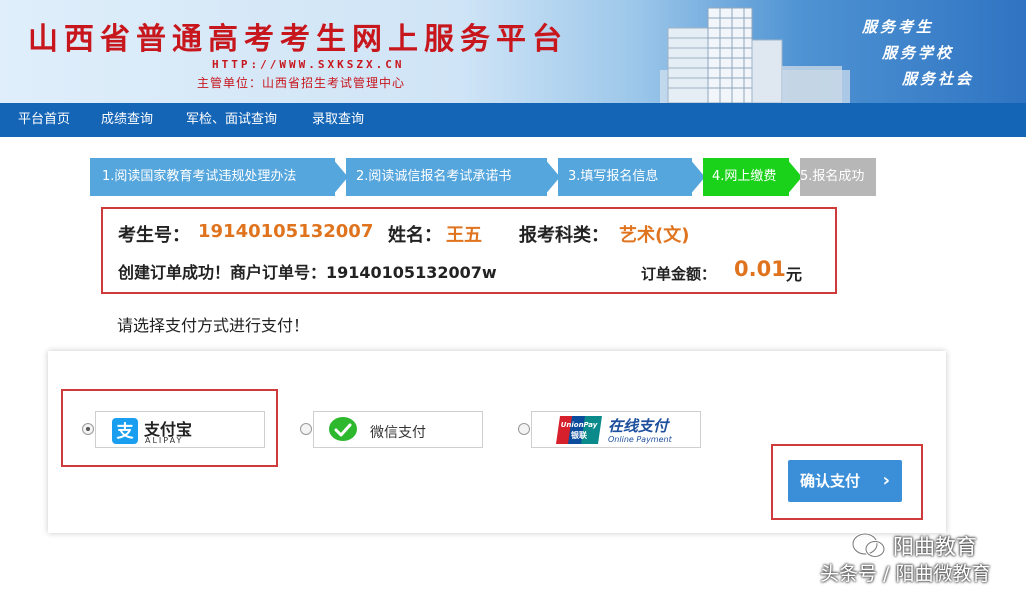  What do you see at coordinates (838, 177) in the screenshot?
I see `step-5: 5.报名成功` at bounding box center [838, 177].